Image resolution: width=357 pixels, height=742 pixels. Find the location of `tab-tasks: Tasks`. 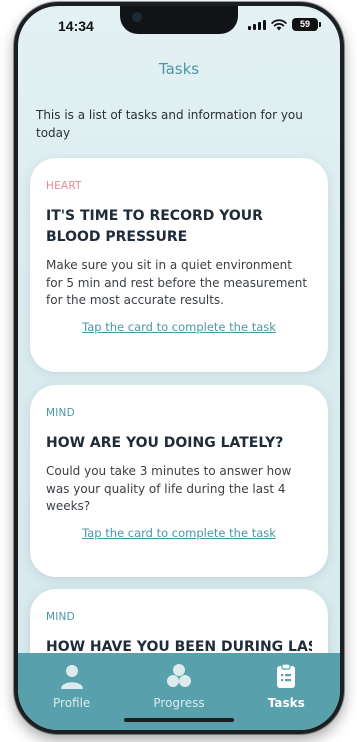

tab-tasks: Tasks is located at coordinates (286, 686).